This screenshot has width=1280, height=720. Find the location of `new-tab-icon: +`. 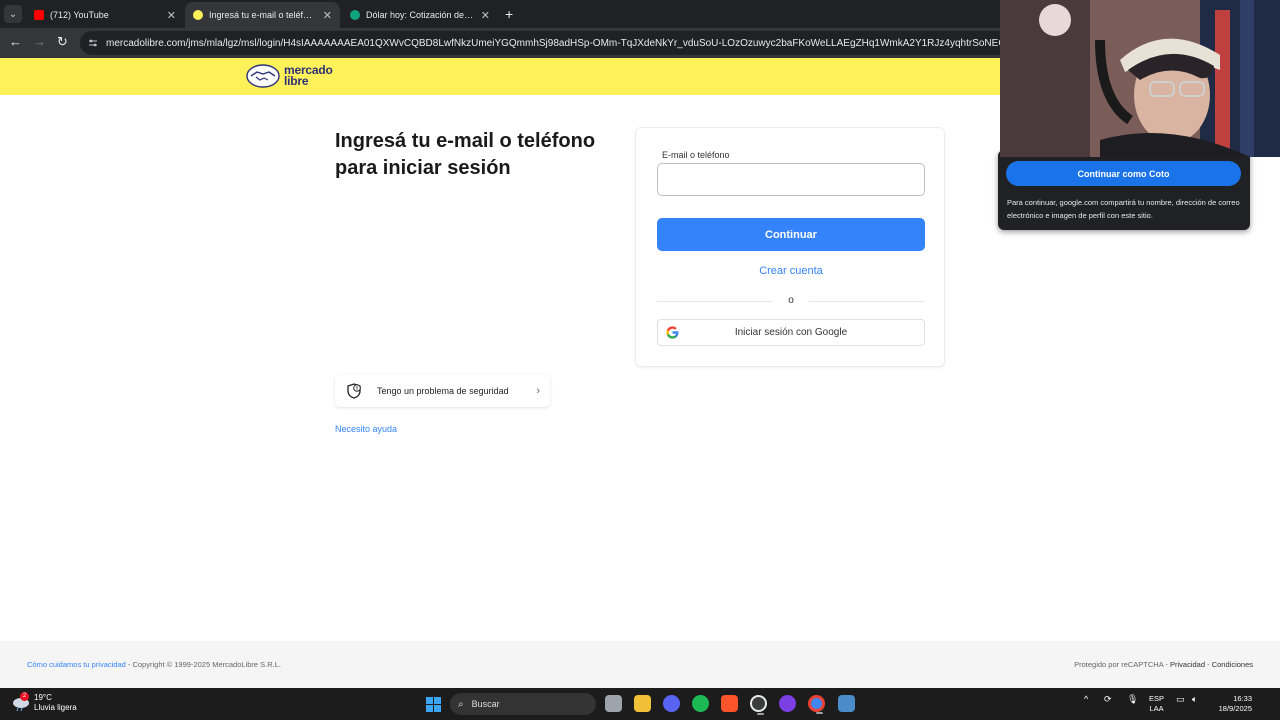

new-tab-icon: + is located at coordinates (509, 14).